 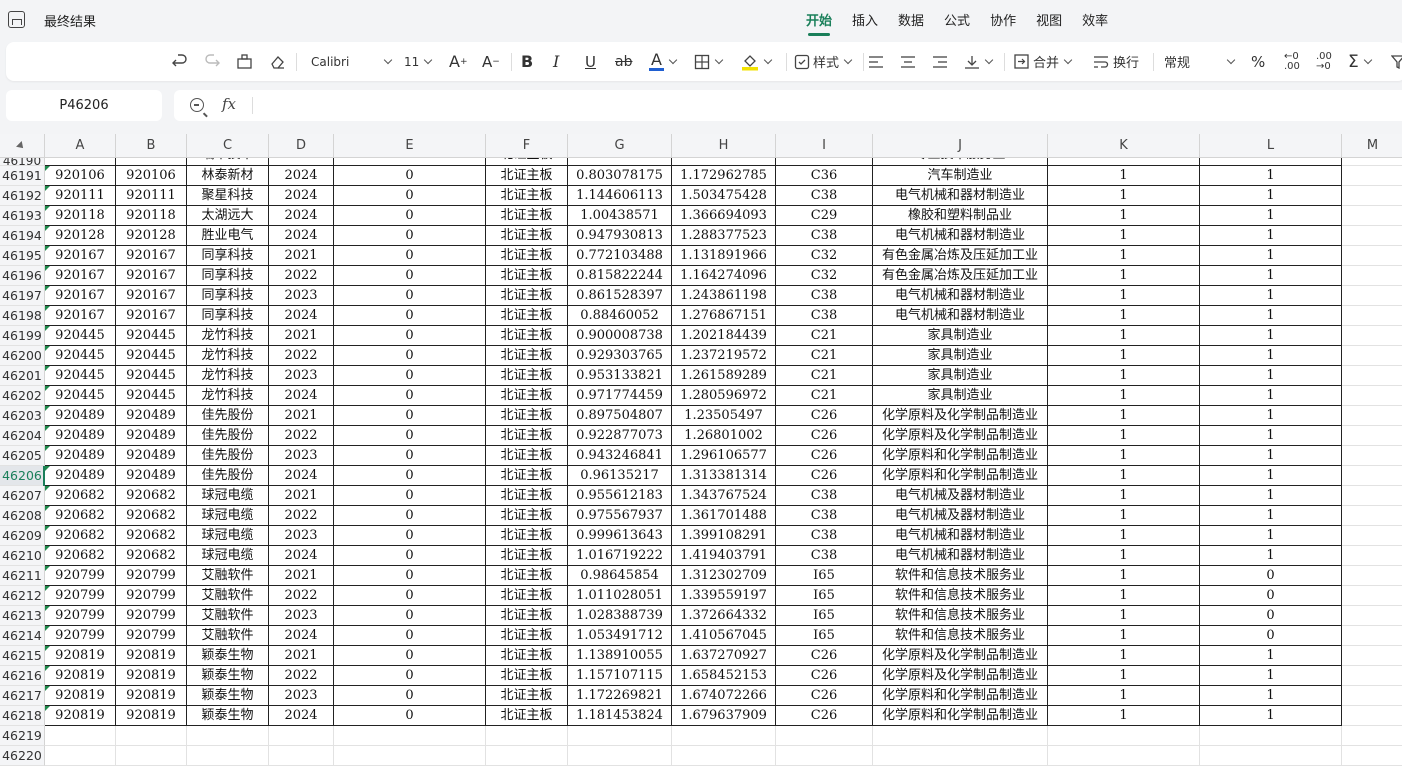 What do you see at coordinates (228, 416) in the screenshot?
I see `cell-C: 佳先股份` at bounding box center [228, 416].